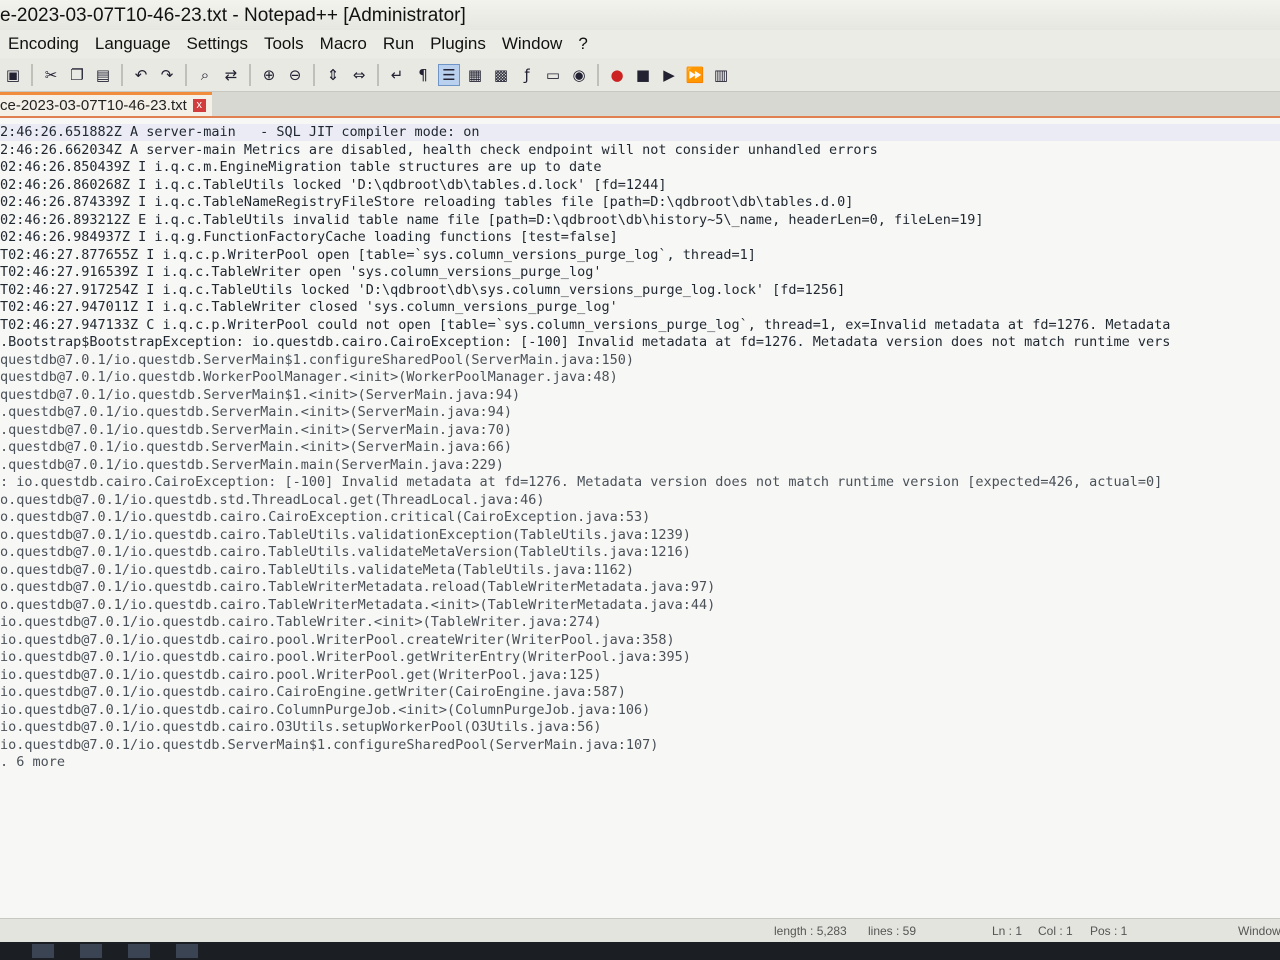 The height and width of the screenshot is (960, 1280). I want to click on save-macro-icon: ▥, so click(721, 75).